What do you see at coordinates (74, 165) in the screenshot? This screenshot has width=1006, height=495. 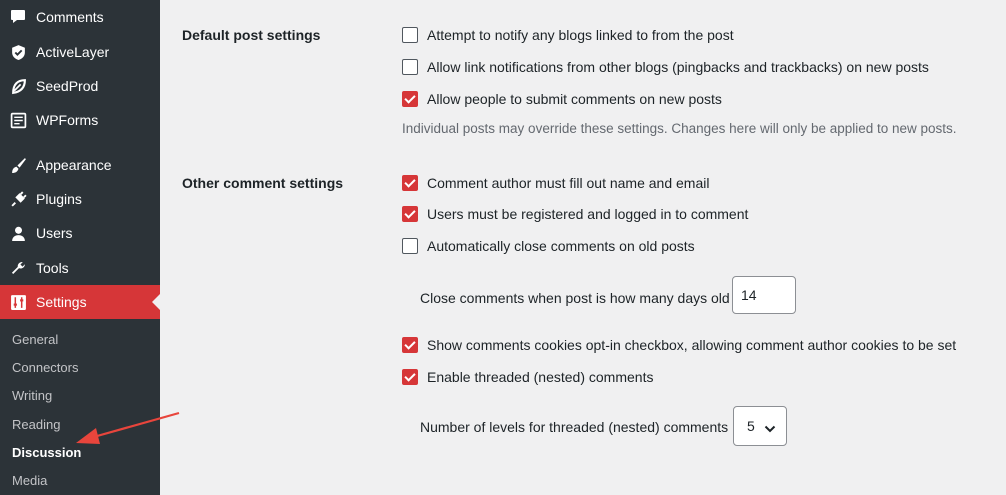 I see `menu-item-label: Appearance` at bounding box center [74, 165].